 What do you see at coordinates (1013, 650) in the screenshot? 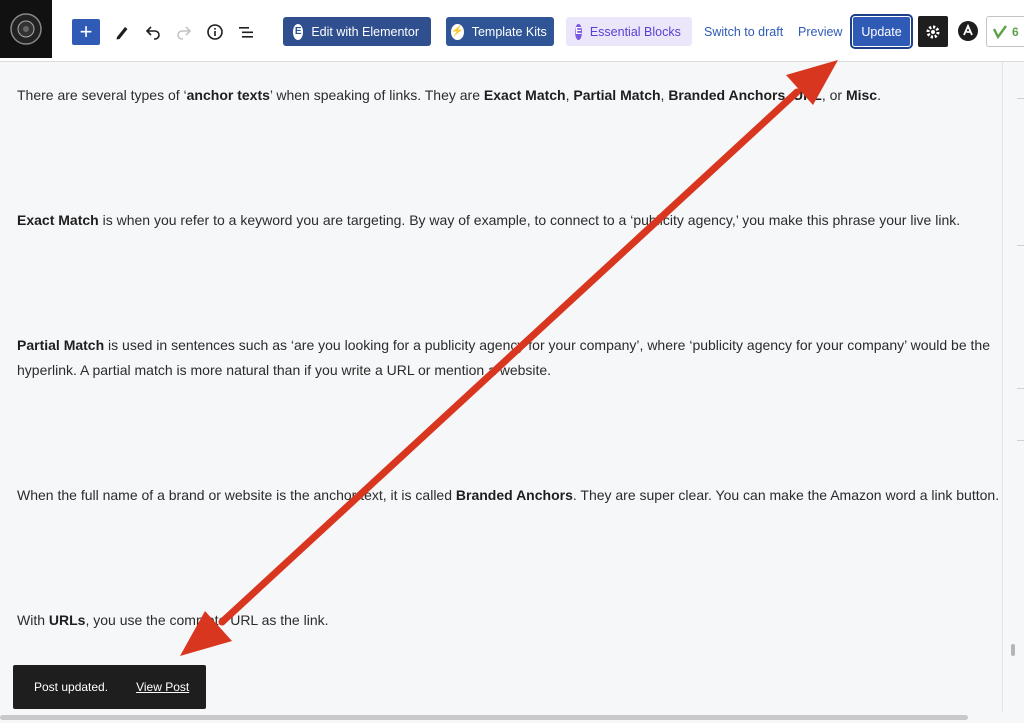
I see `vertical-scrollbar` at bounding box center [1013, 650].